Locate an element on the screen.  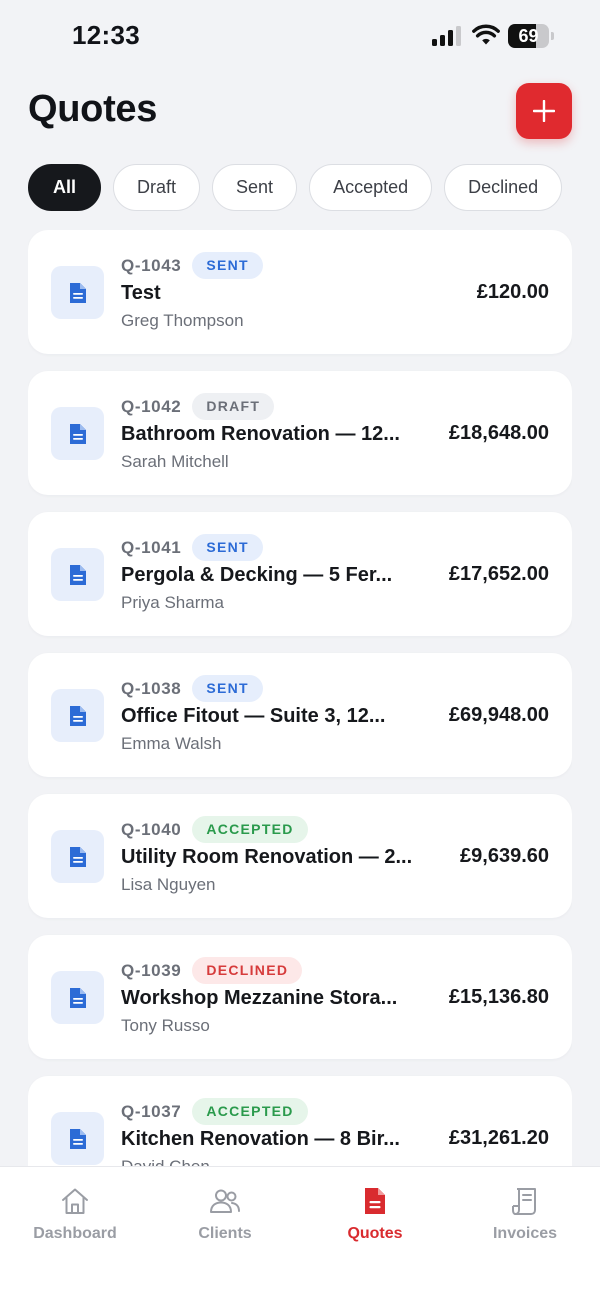
tab-dashboard: Dashboard is located at coordinates (75, 1215).